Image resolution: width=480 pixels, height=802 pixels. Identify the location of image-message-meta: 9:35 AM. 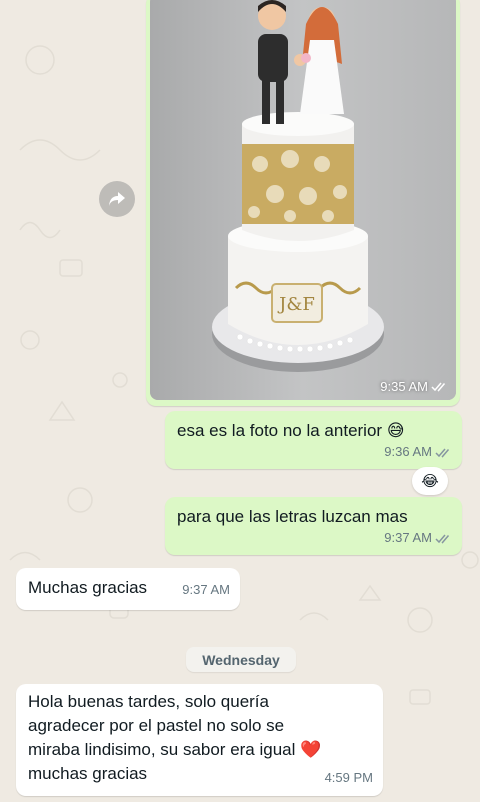
(414, 386).